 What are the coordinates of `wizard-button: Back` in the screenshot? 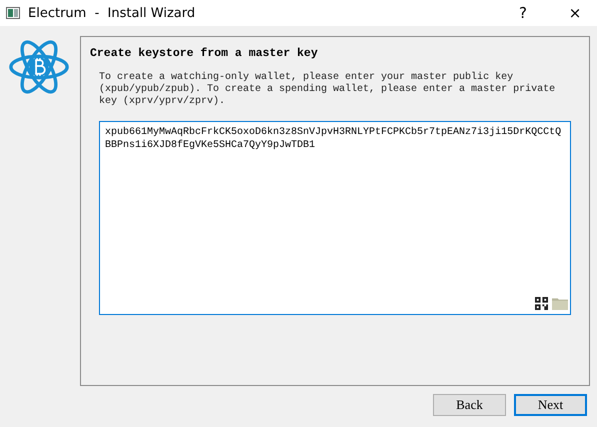 It's located at (469, 405).